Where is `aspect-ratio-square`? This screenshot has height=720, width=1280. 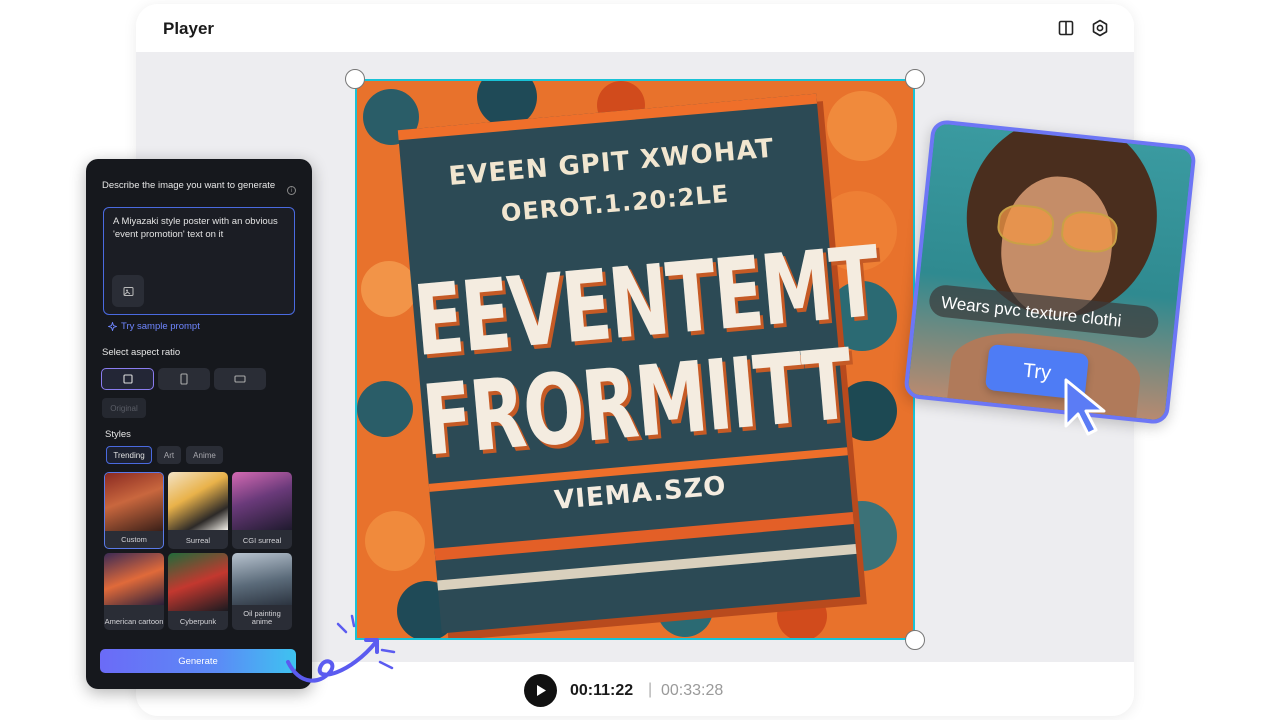
aspect-ratio-square is located at coordinates (127, 379).